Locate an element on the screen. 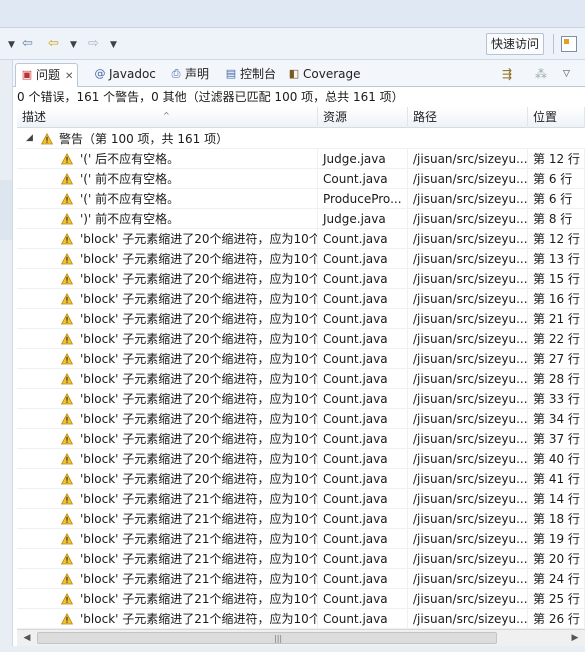  back-dropdown-icon: ▼ is located at coordinates (73, 45).